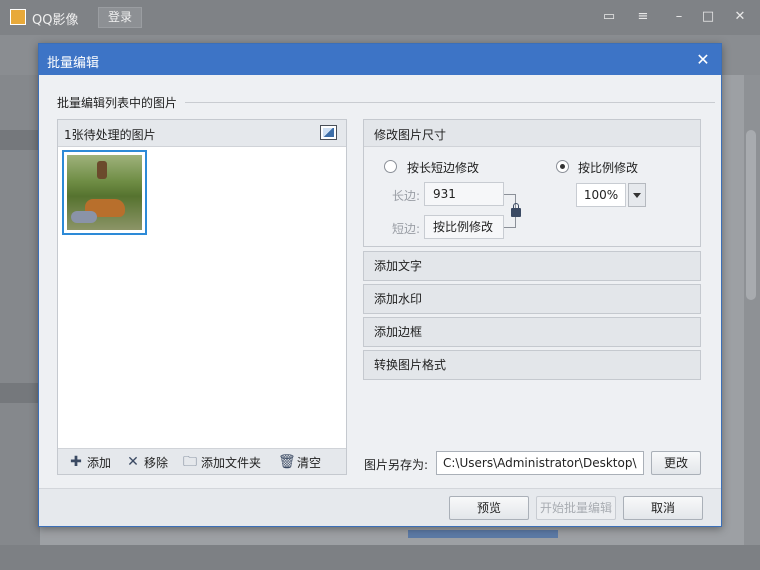  I want to click on app-title: QQ影像, so click(55, 20).